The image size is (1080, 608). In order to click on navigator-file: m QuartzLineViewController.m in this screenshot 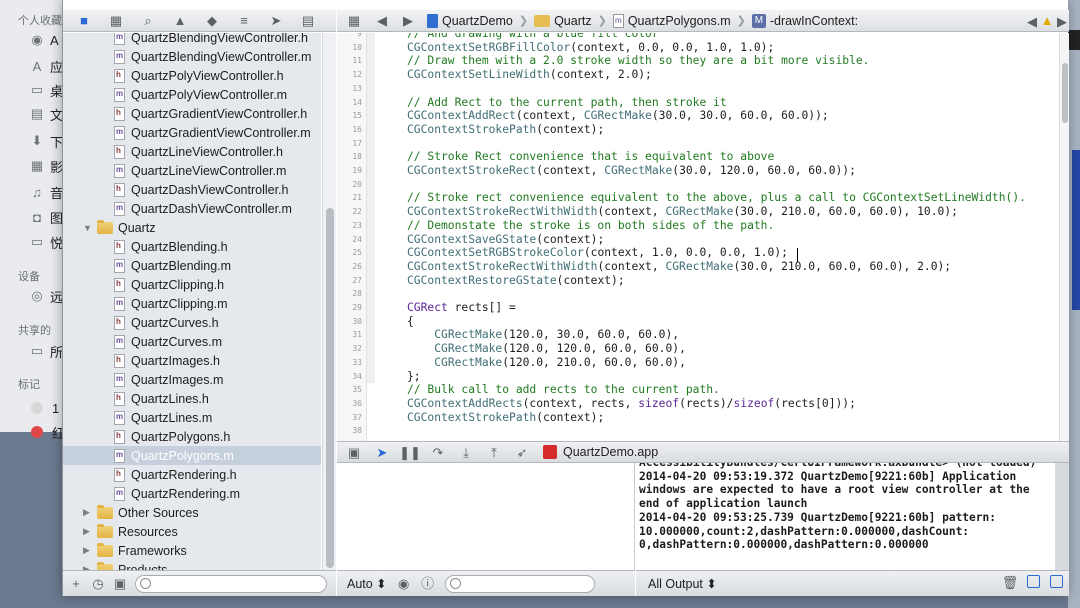, I will do `click(174, 170)`.